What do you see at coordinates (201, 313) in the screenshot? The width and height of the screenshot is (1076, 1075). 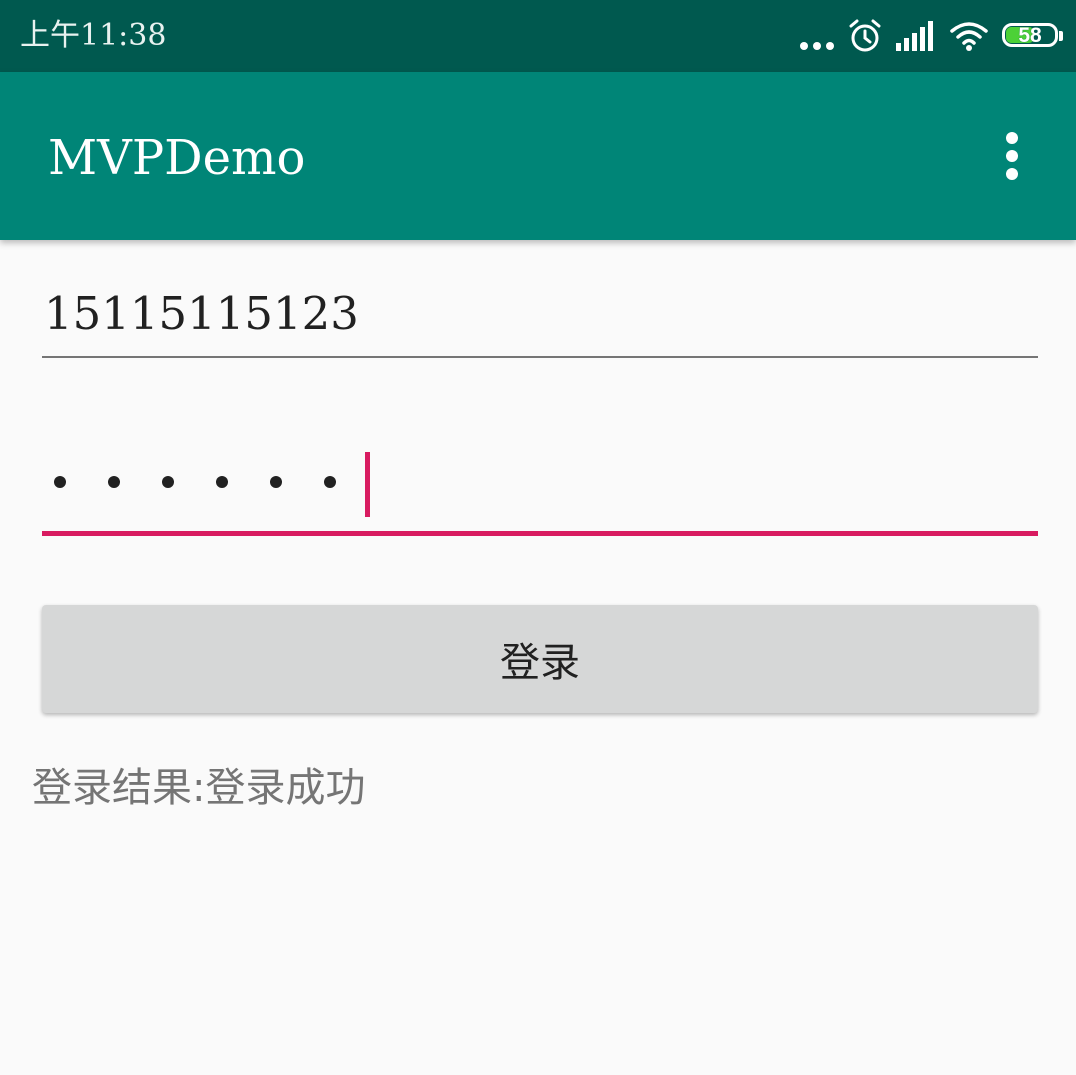 I see `username-value: 15115115123` at bounding box center [201, 313].